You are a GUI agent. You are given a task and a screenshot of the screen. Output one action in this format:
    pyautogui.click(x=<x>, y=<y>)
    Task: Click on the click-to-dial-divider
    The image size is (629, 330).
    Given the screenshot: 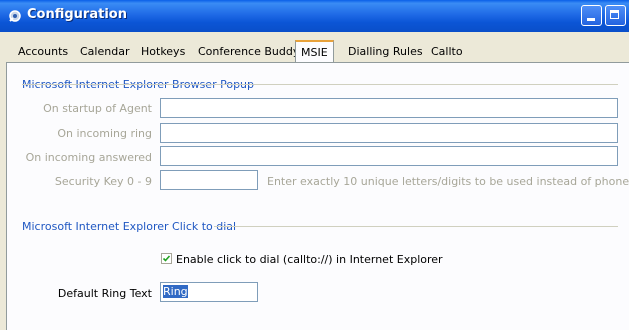 What is the action you would take?
    pyautogui.click(x=416, y=226)
    